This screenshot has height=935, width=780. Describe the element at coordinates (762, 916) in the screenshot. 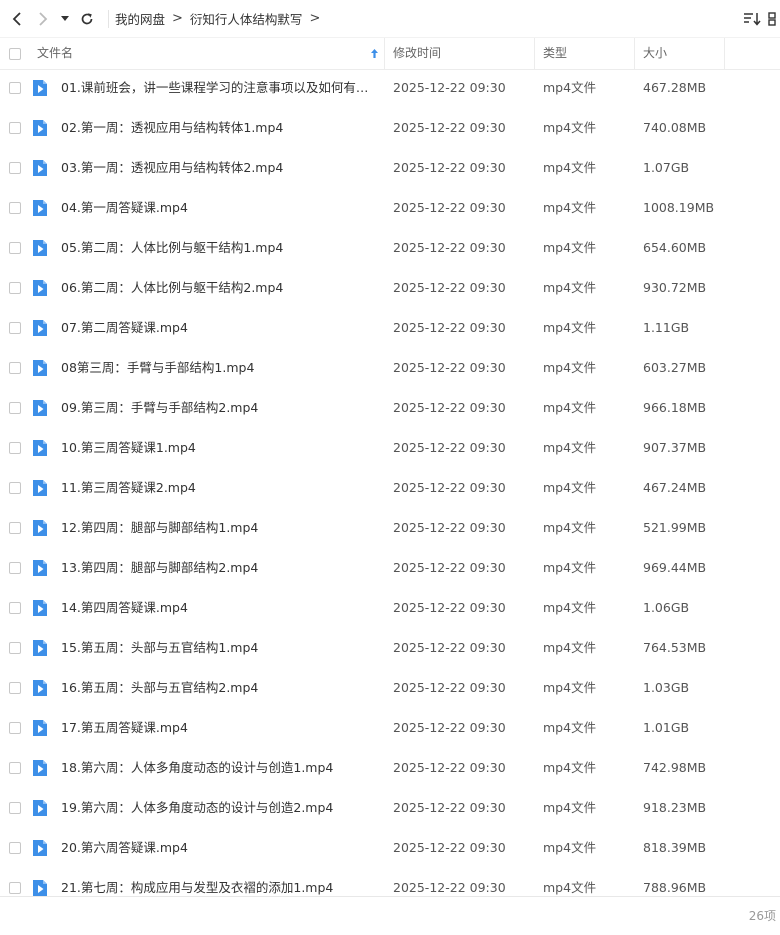

I see `item-count: 26项` at that location.